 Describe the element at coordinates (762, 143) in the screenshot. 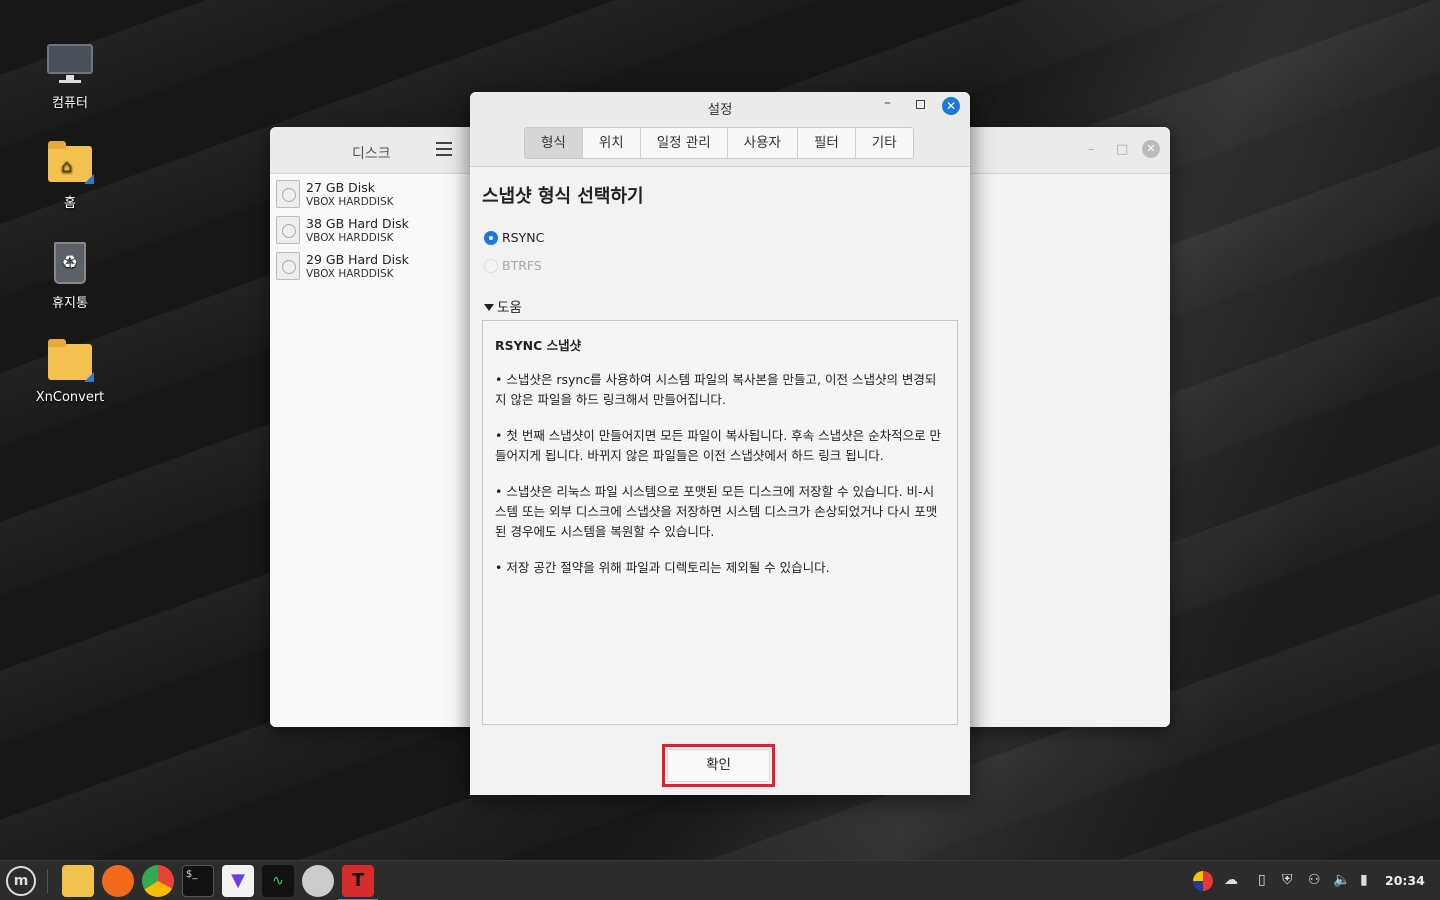

I see `tab-users: 사용자` at that location.